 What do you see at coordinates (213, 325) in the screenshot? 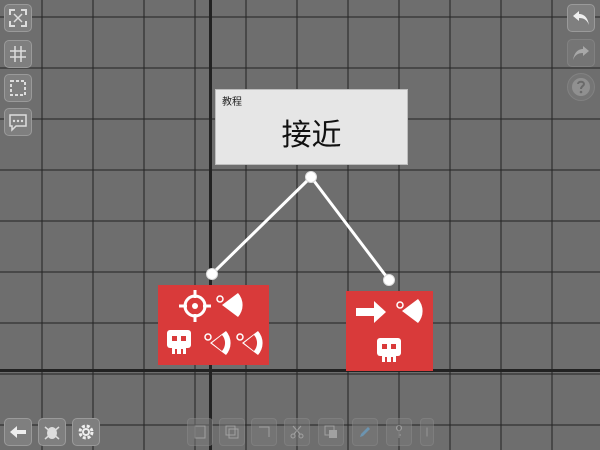
I see `node-target-sense` at bounding box center [213, 325].